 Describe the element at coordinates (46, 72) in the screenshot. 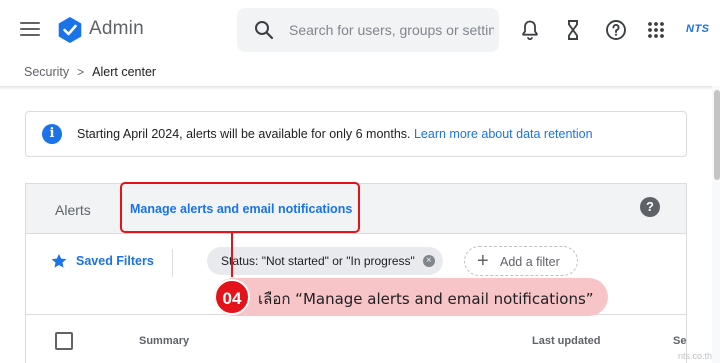

I see `breadcrumb-security: Security` at that location.